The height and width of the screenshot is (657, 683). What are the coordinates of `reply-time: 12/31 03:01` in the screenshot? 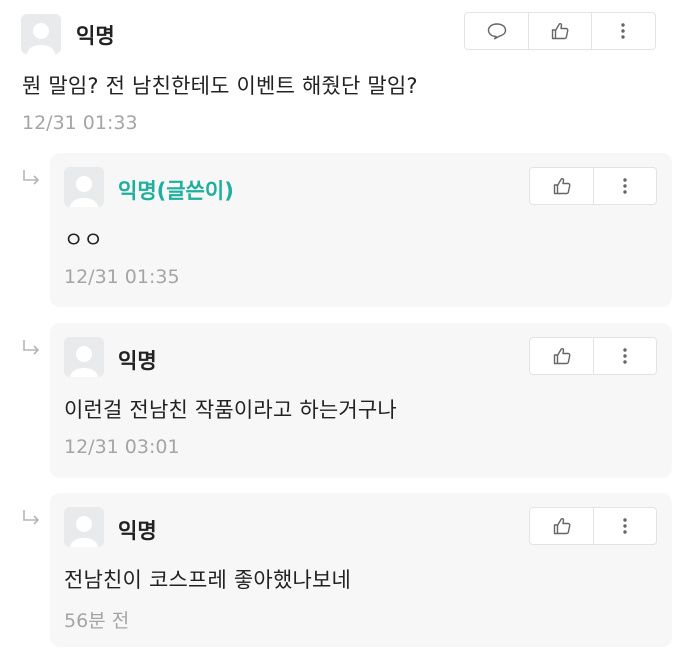 It's located at (122, 447).